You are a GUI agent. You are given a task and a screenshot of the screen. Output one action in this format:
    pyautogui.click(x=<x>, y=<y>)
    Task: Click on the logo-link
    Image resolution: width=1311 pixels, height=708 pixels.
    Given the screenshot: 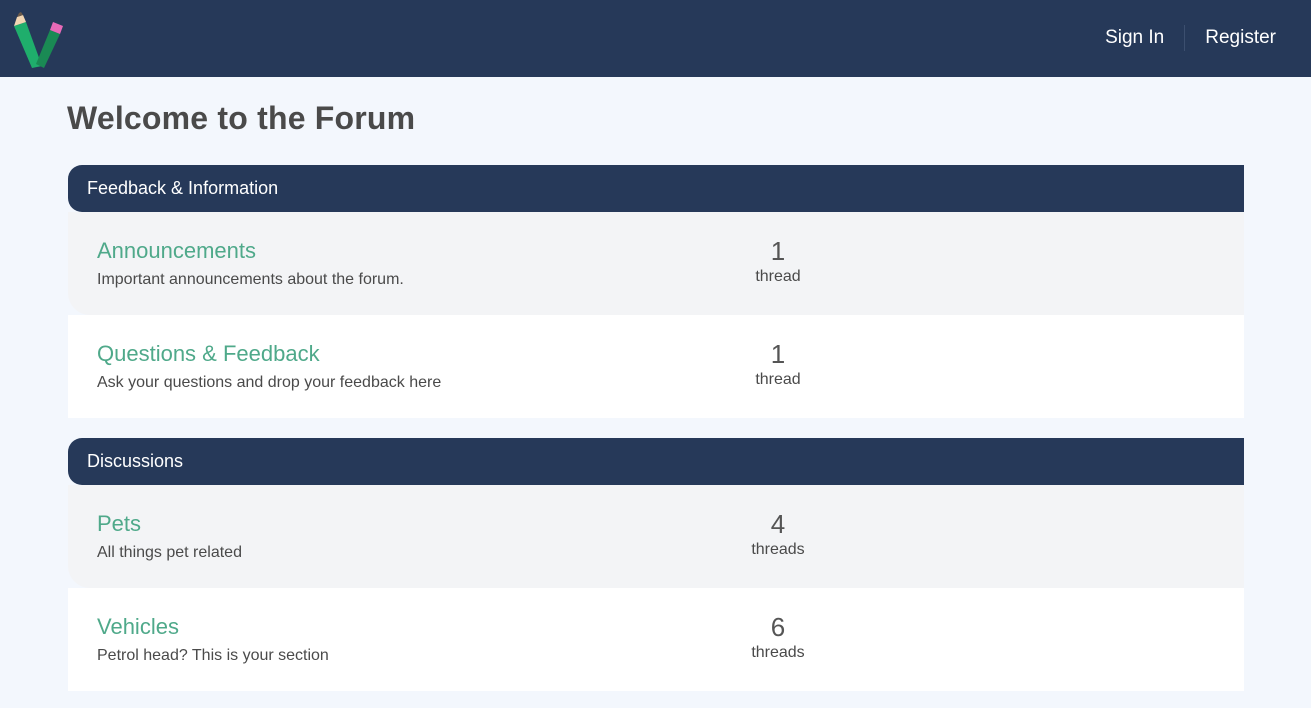 What is the action you would take?
    pyautogui.click(x=40, y=41)
    